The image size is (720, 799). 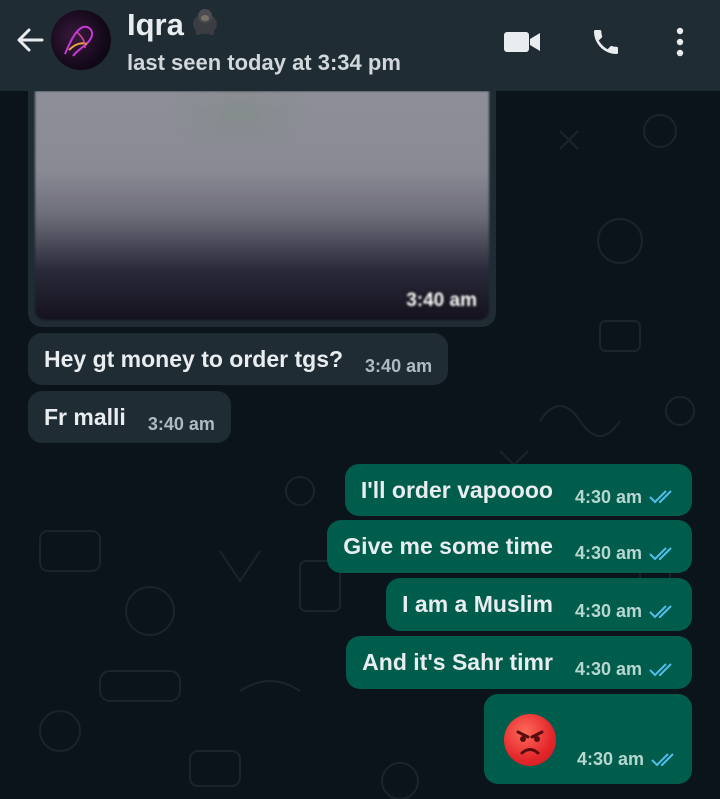 I want to click on angry-face-emoji-icon, so click(x=530, y=740).